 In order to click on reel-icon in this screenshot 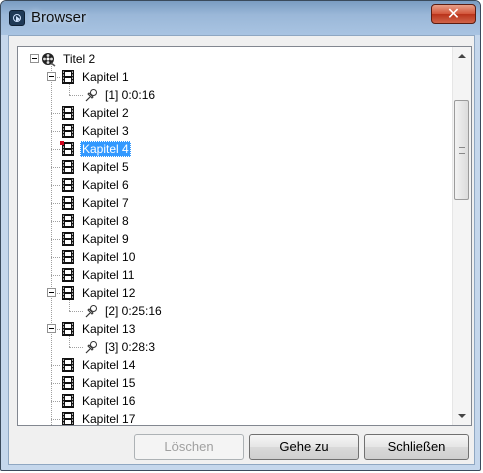, I will do `click(48, 59)`.